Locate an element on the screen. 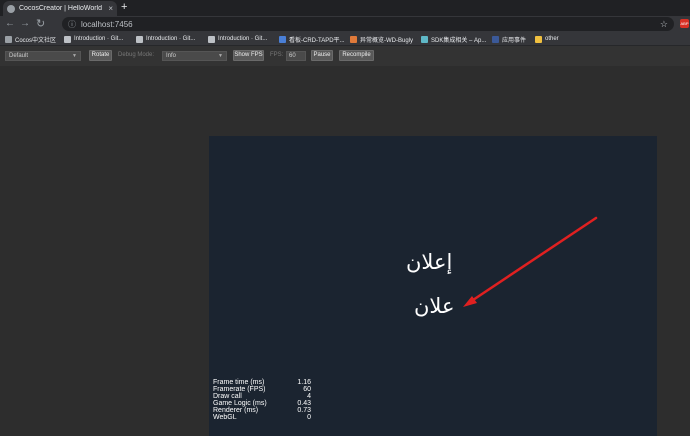 The height and width of the screenshot is (436, 690). bookmark-star-icon: ☆ is located at coordinates (664, 24).